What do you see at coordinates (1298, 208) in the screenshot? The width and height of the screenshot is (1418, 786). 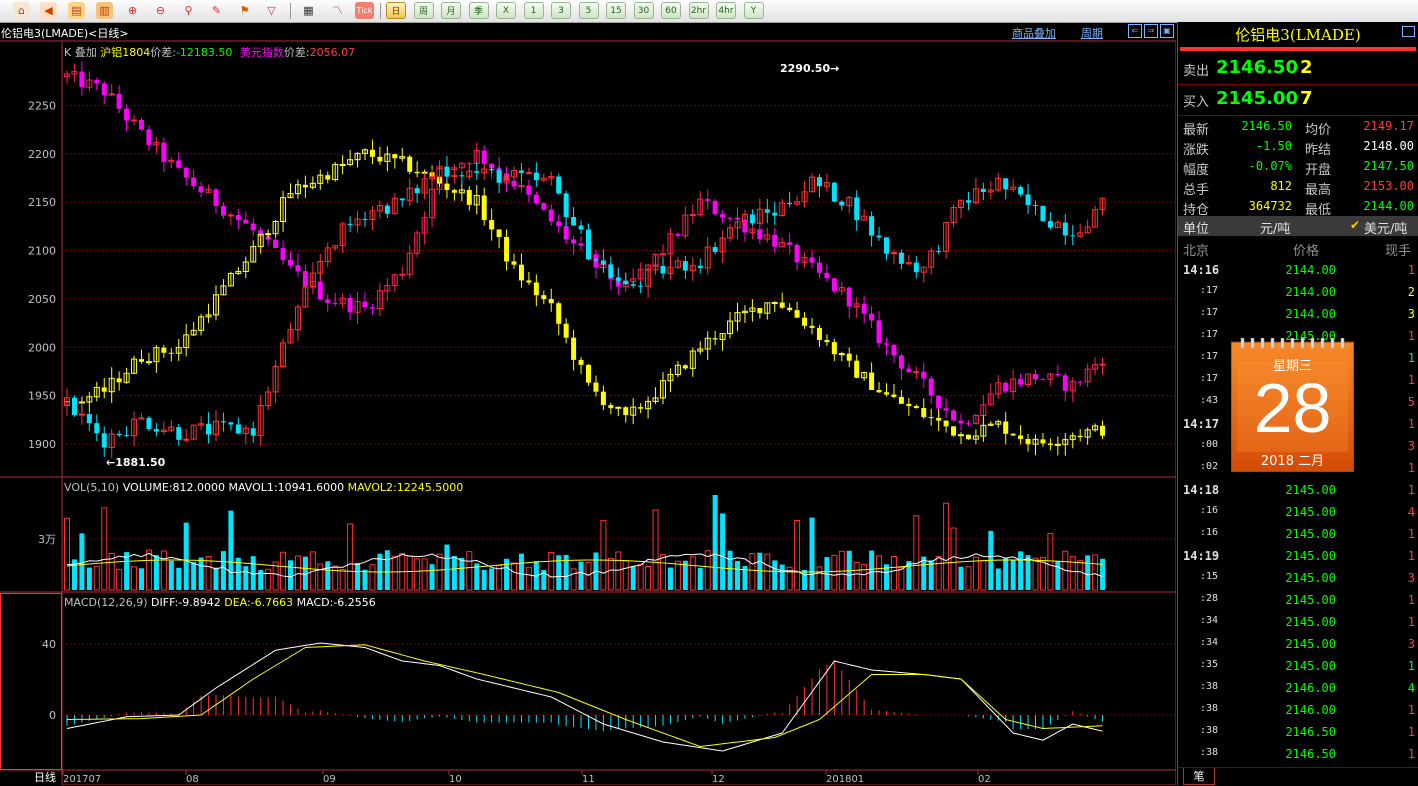 I see `stat-row: 持仓 364732 最低 2144.00` at bounding box center [1298, 208].